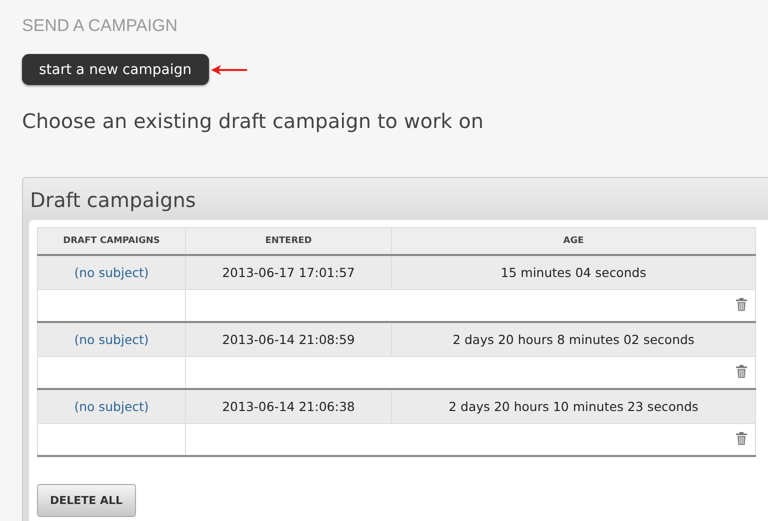 This screenshot has height=521, width=768. I want to click on table-cell: 2013-06-17 17:01:57, so click(289, 272).